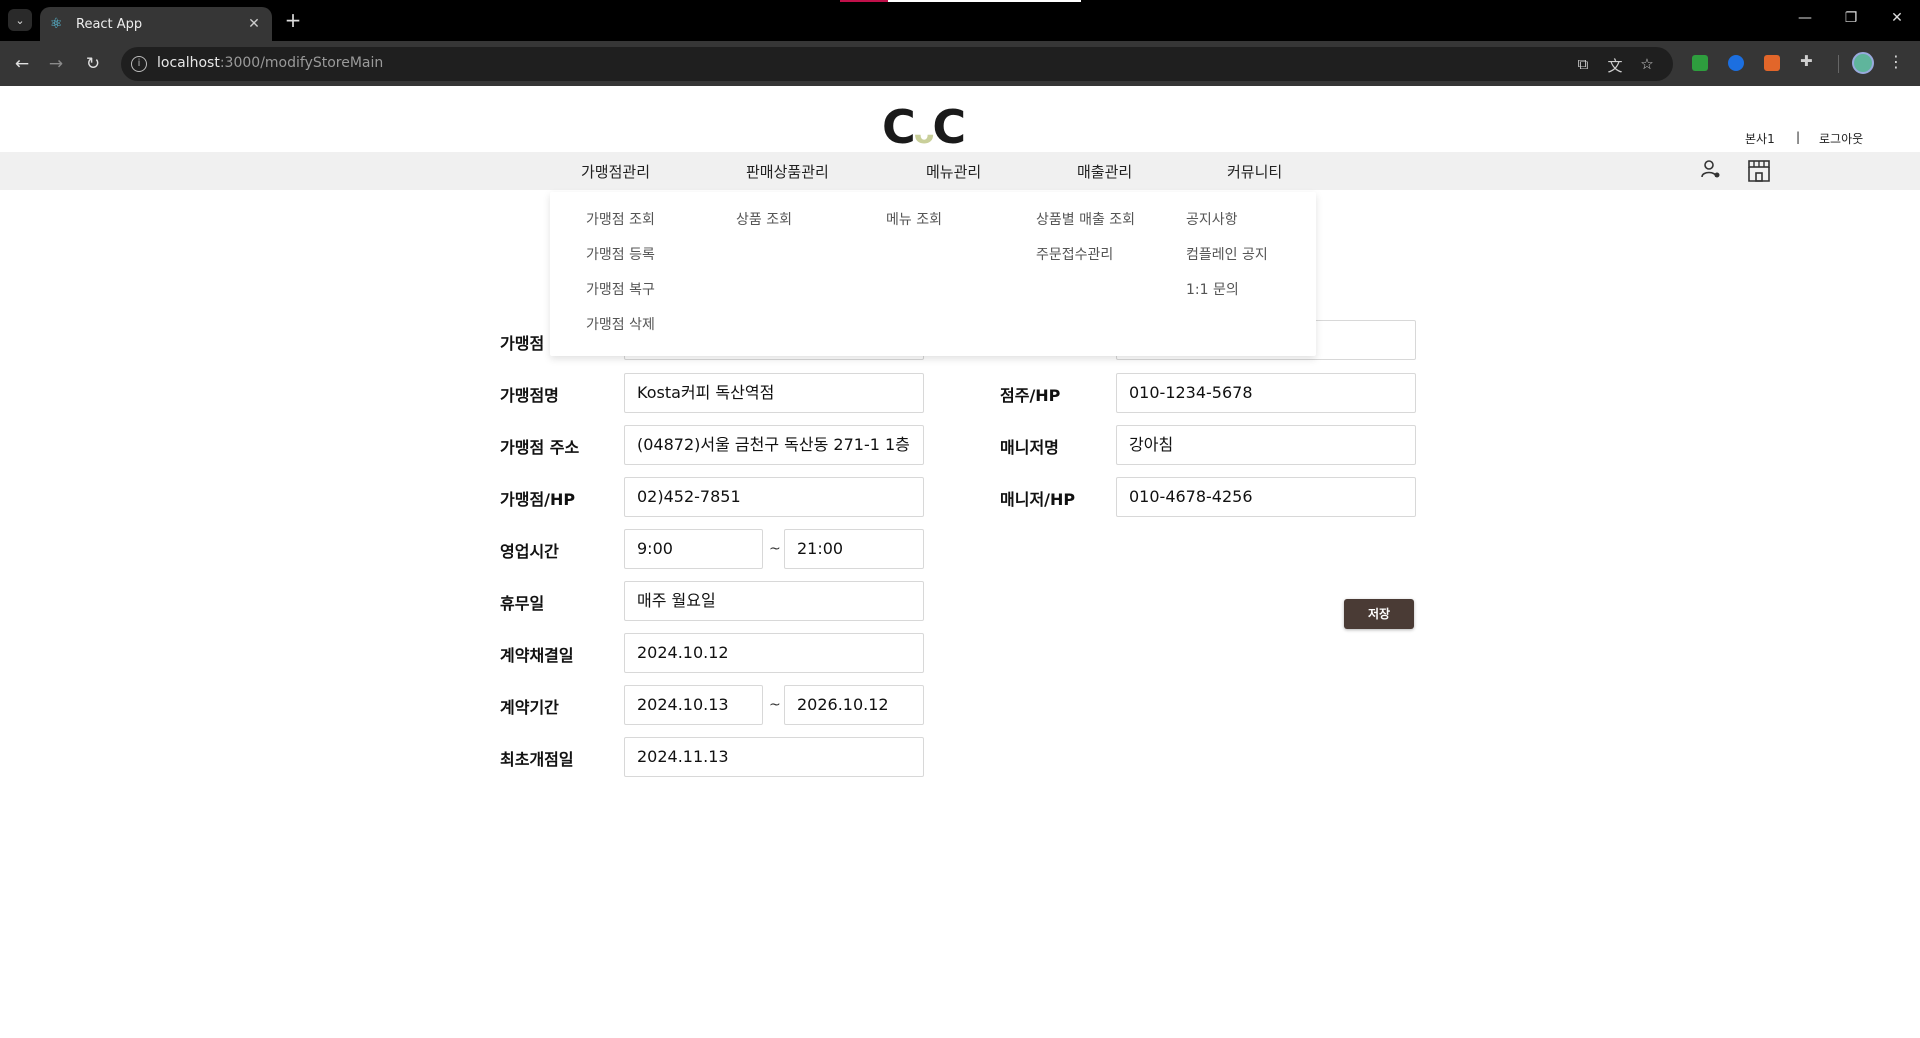 The image size is (1920, 1038). I want to click on tab-title: React App, so click(109, 24).